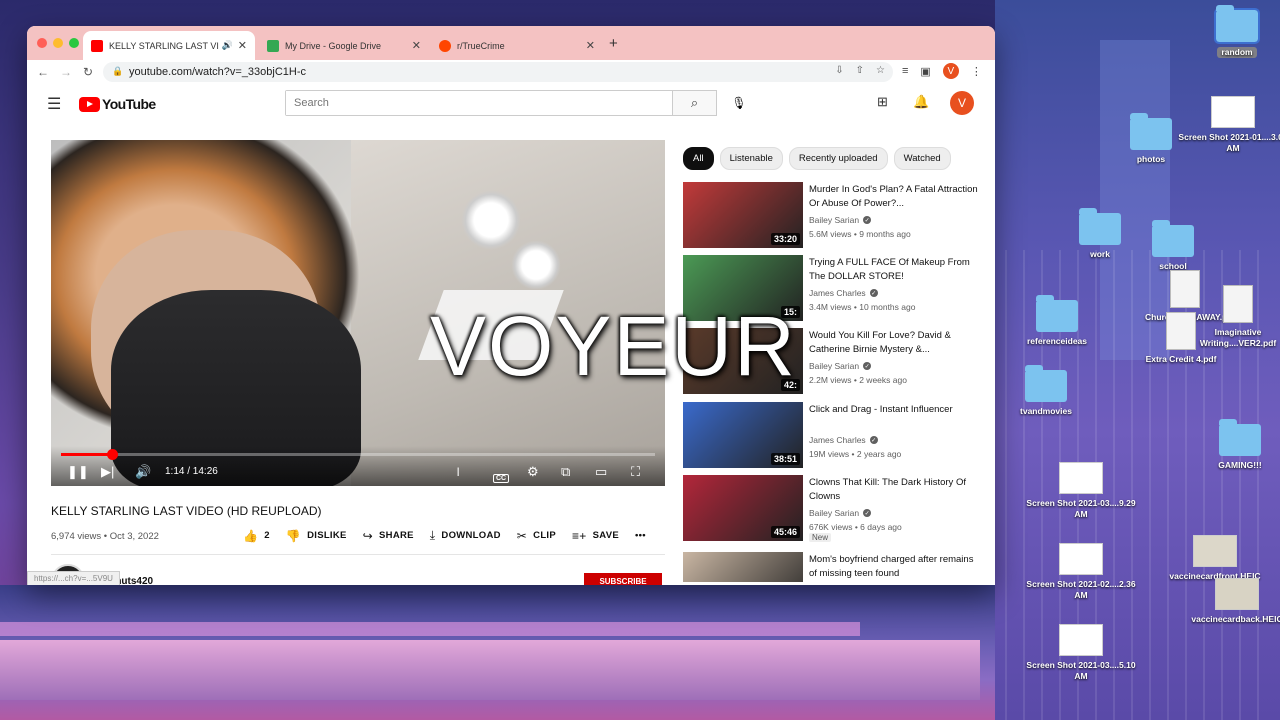 Image resolution: width=1280 pixels, height=720 pixels. What do you see at coordinates (743, 435) in the screenshot?
I see `video-thumbnail: 38:51` at bounding box center [743, 435].